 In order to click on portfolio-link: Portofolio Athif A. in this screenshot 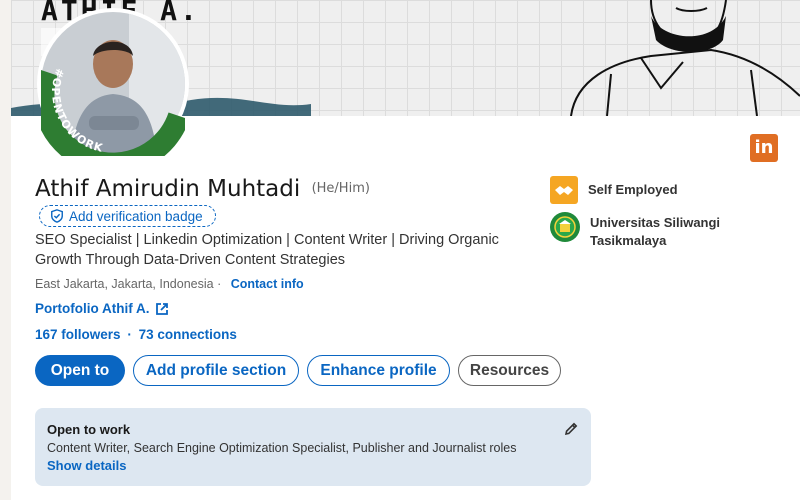, I will do `click(102, 308)`.